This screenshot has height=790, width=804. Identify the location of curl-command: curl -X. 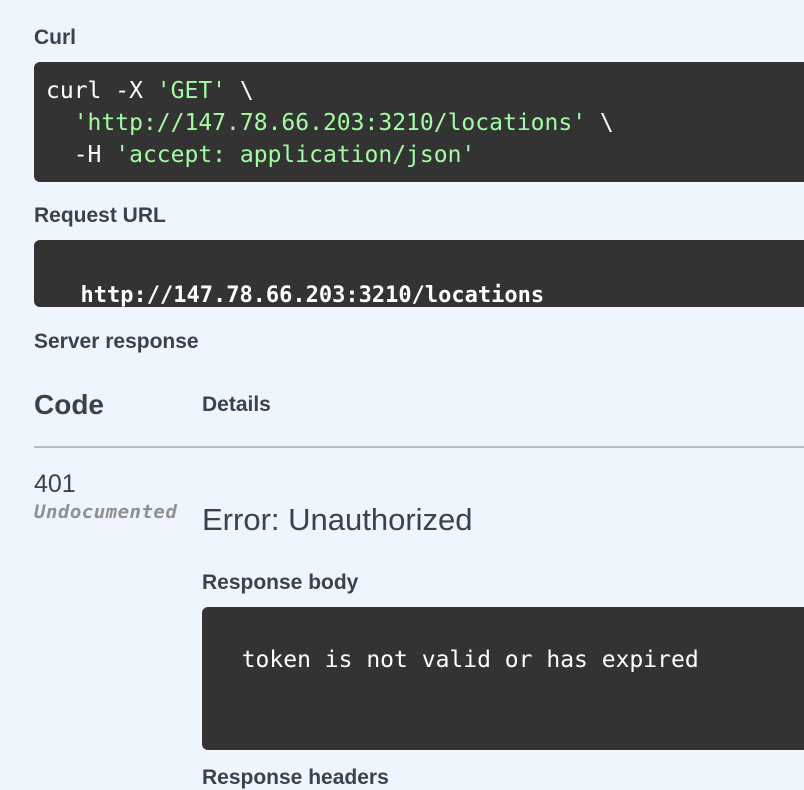
(101, 91).